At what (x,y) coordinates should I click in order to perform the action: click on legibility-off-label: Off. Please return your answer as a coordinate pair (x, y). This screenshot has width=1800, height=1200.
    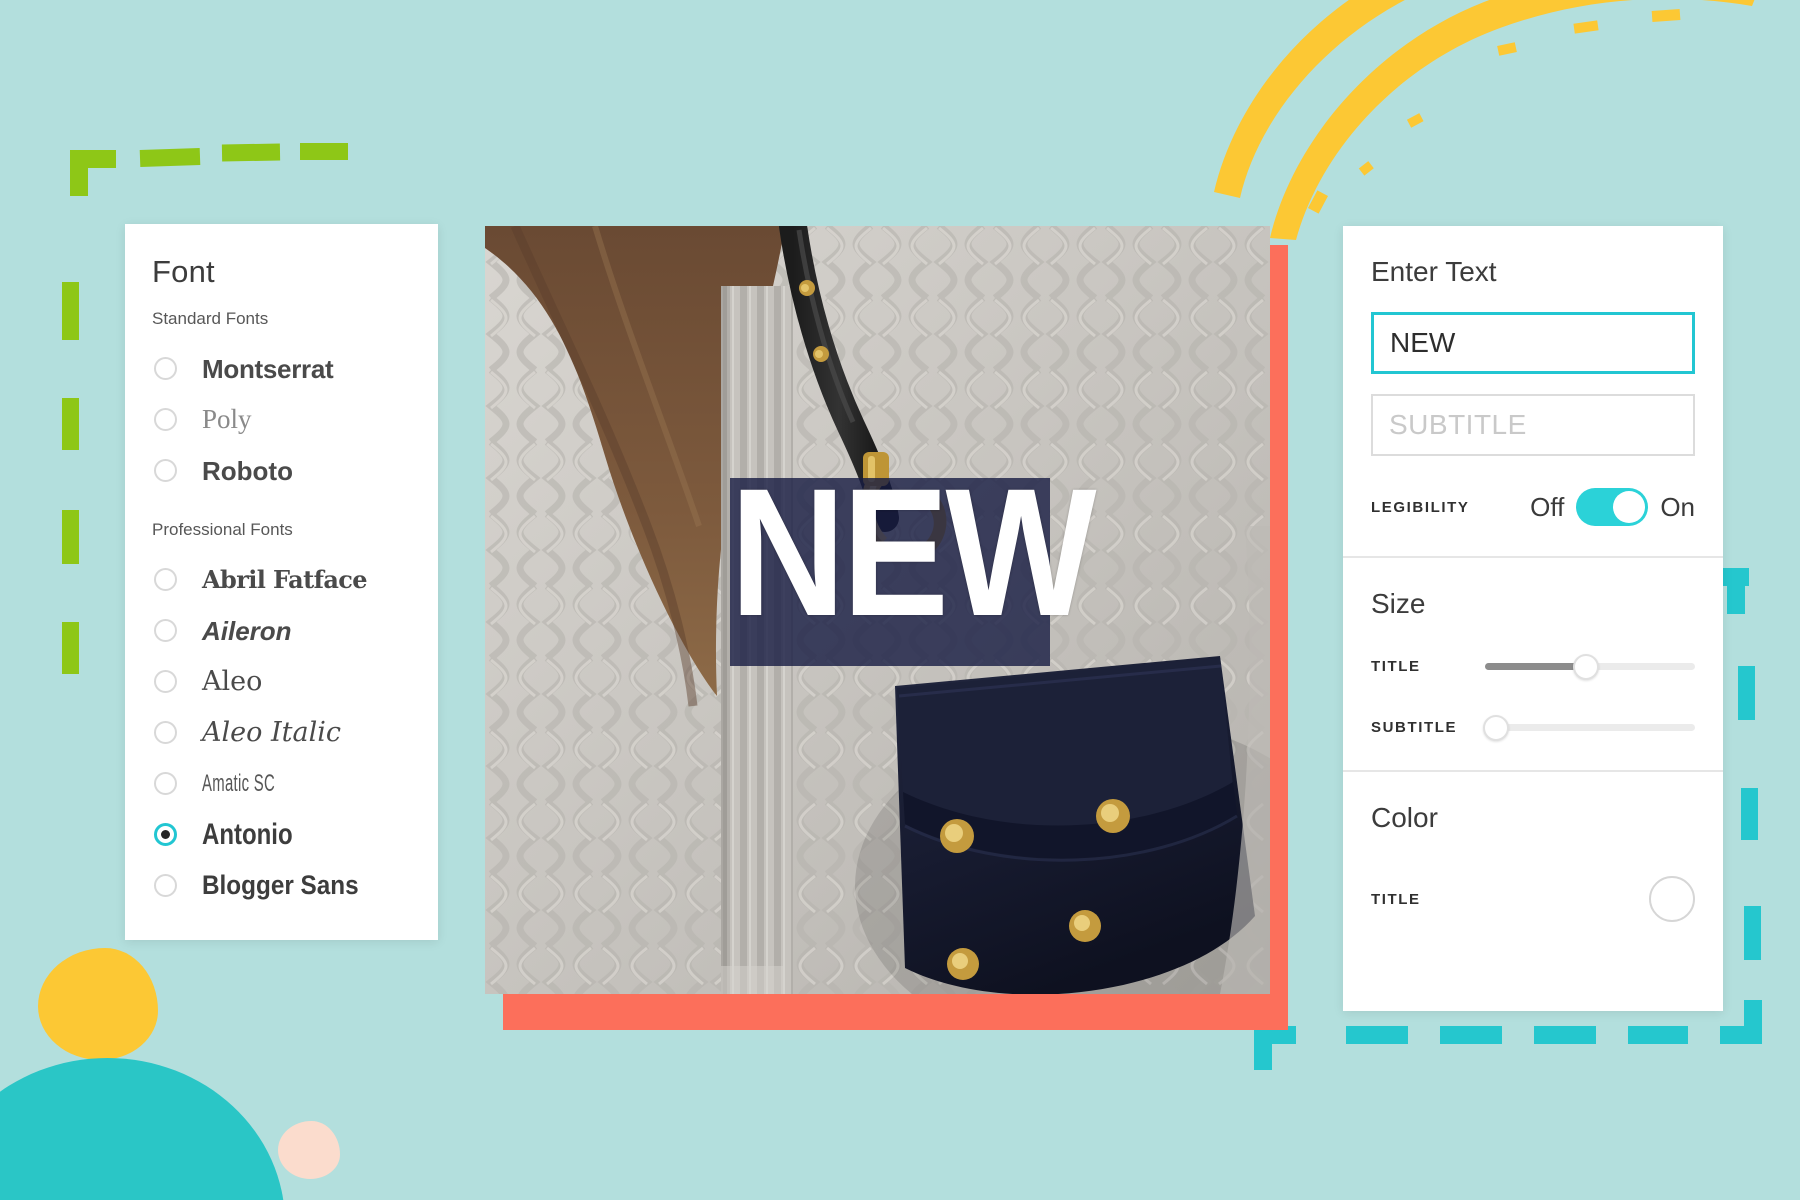
    Looking at the image, I should click on (1547, 506).